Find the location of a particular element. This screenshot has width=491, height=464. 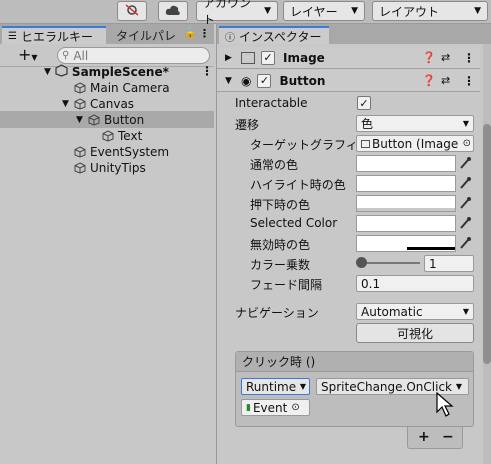

runtime-value: Runtime is located at coordinates (271, 386).